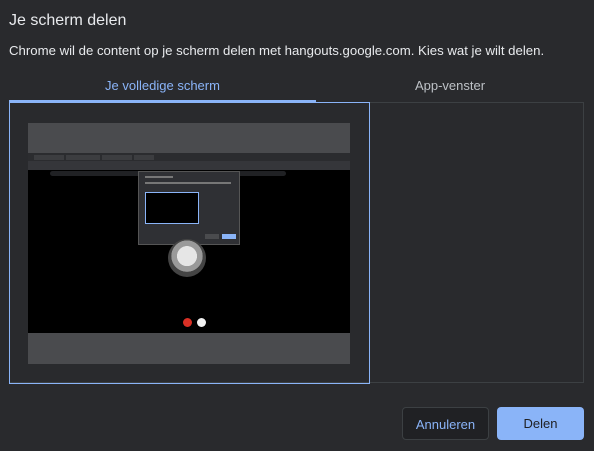  What do you see at coordinates (189, 168) in the screenshot?
I see `mini-toolbar` at bounding box center [189, 168].